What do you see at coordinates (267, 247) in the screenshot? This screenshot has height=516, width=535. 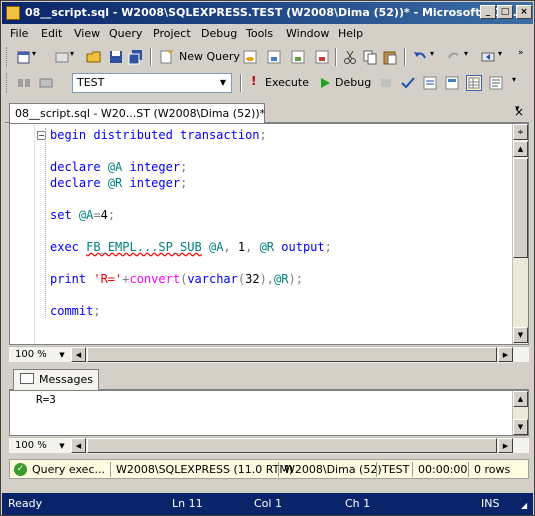 I see `code-token: @R` at bounding box center [267, 247].